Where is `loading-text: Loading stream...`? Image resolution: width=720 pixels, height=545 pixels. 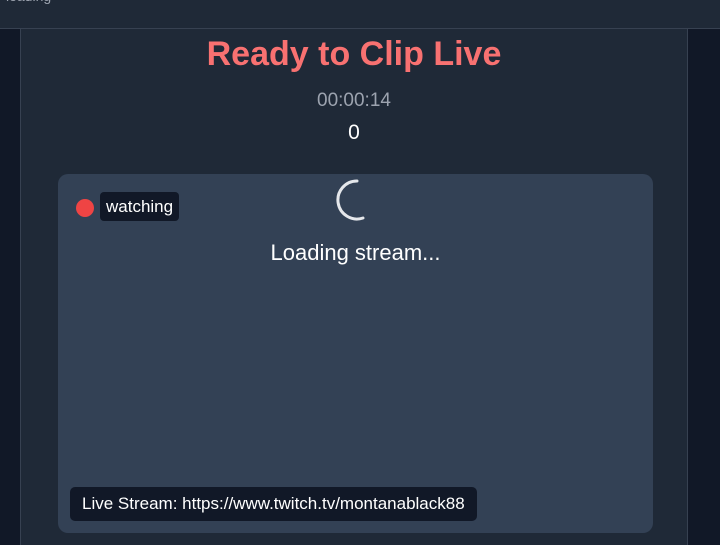 loading-text: Loading stream... is located at coordinates (355, 252).